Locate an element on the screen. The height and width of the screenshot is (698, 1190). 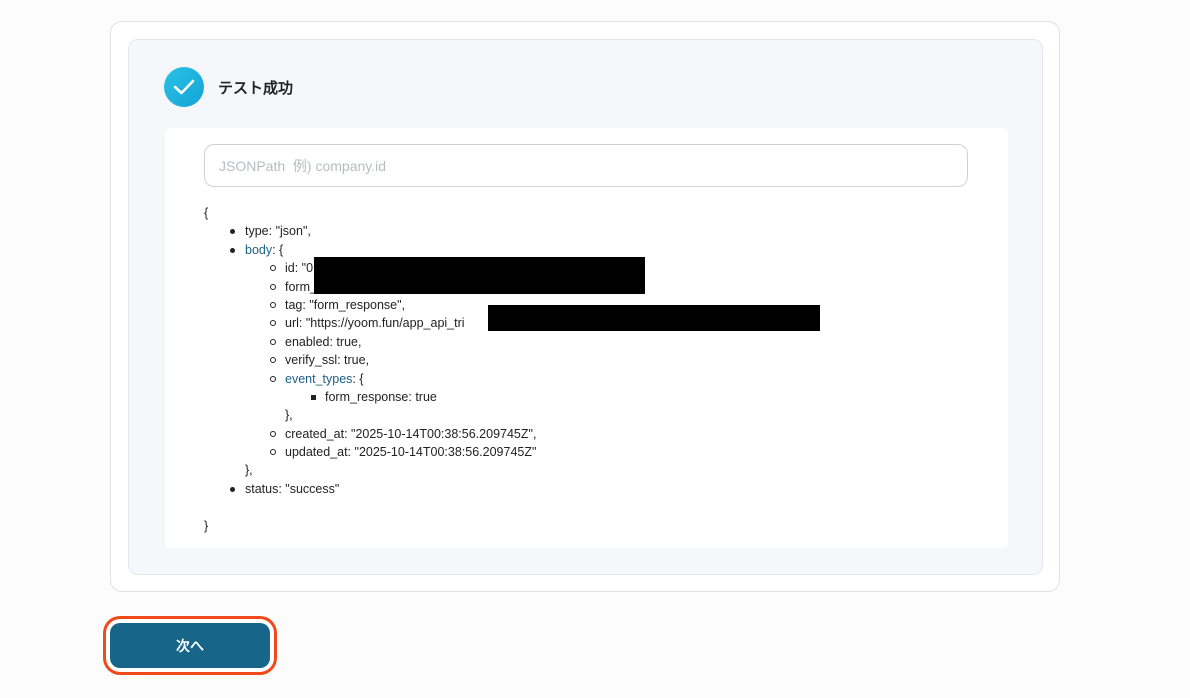
status-row: テスト成功 is located at coordinates (228, 87).